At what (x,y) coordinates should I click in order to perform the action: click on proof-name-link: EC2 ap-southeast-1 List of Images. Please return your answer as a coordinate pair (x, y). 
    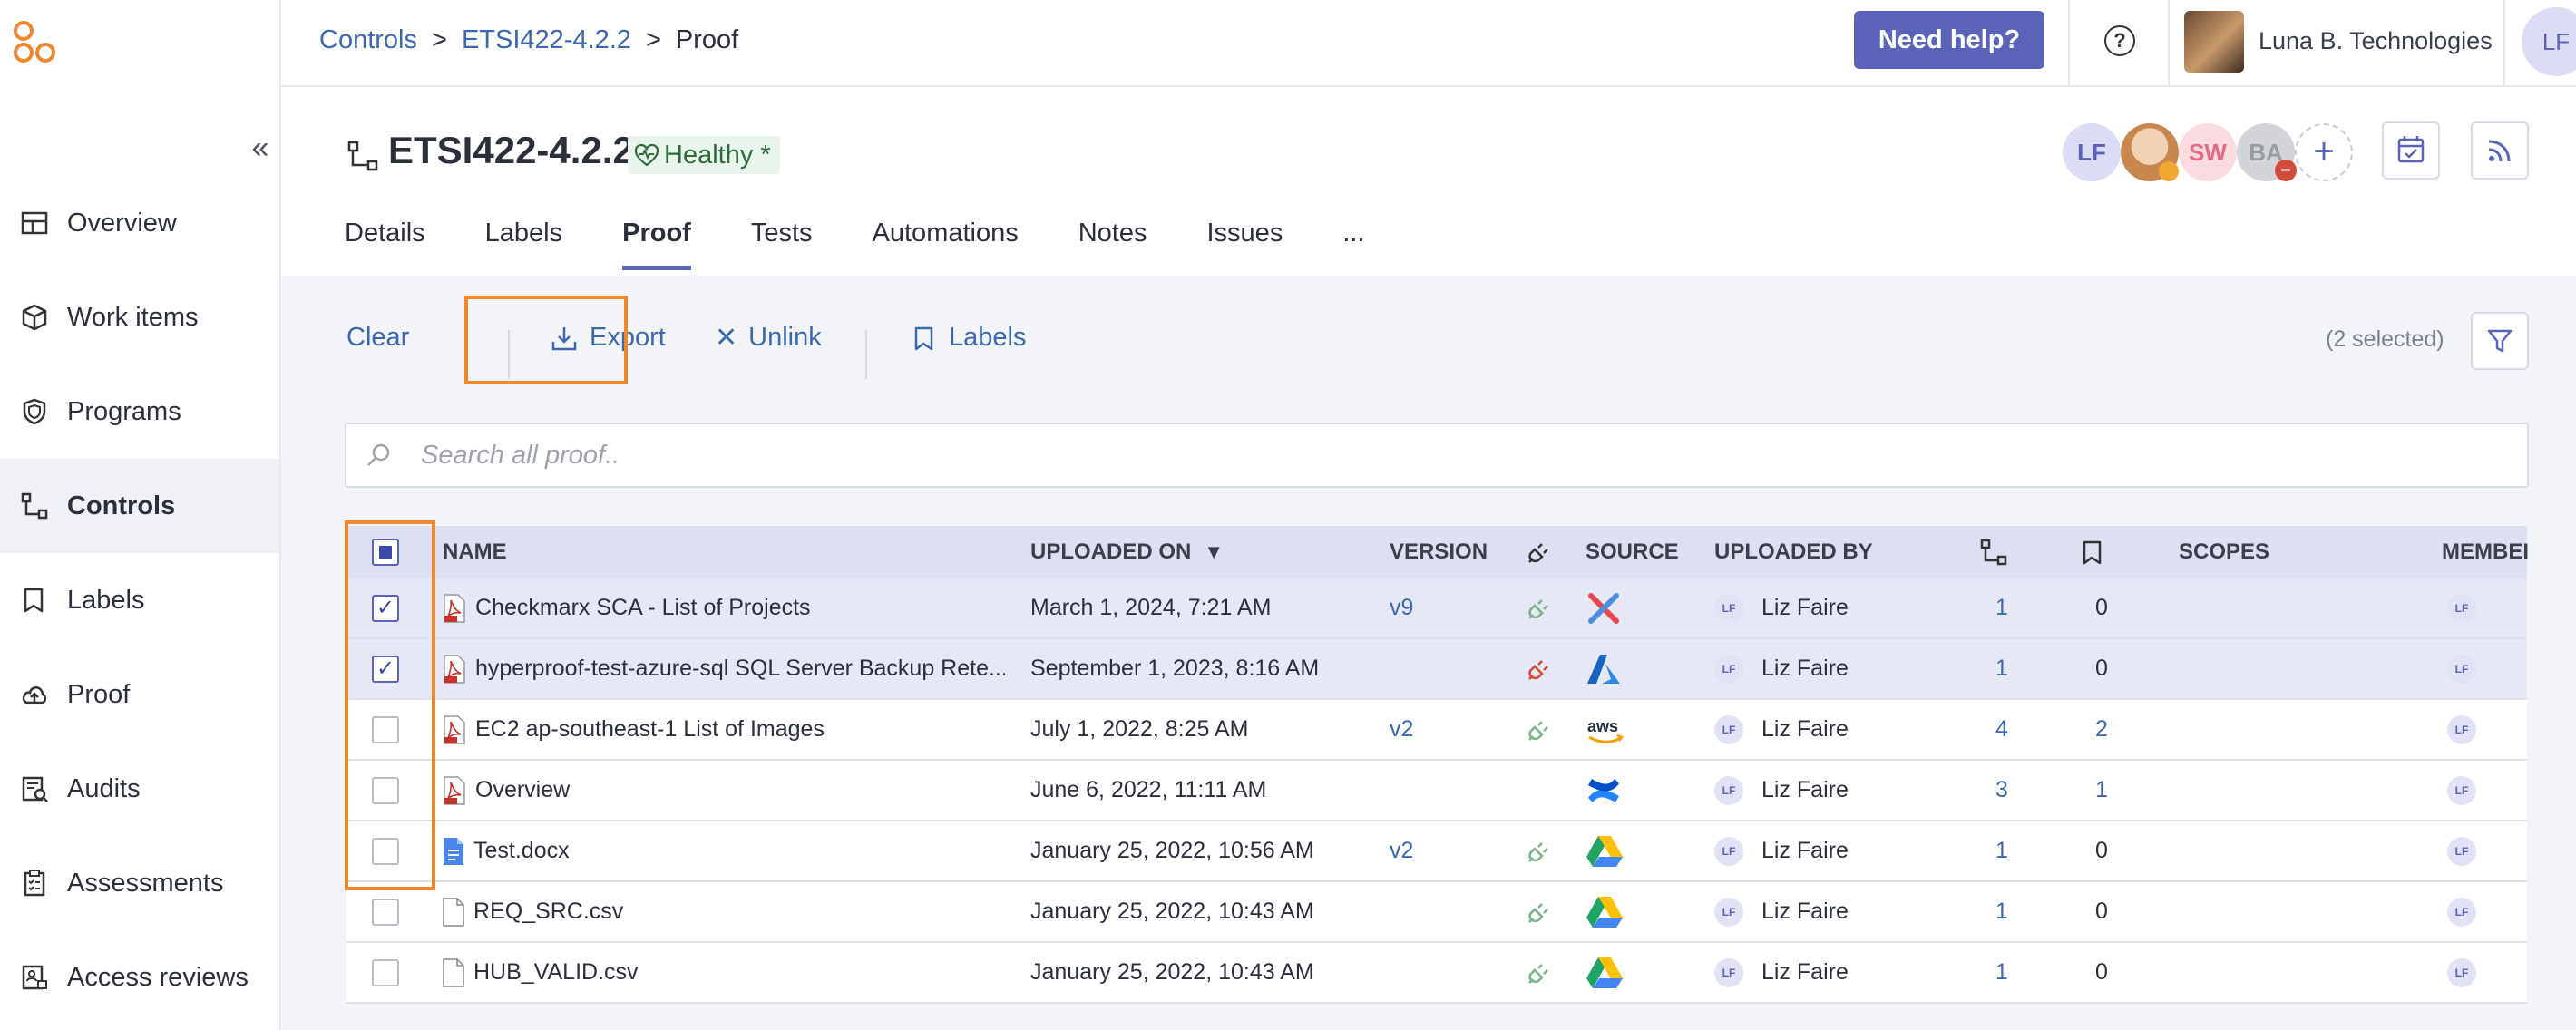
    Looking at the image, I should click on (650, 729).